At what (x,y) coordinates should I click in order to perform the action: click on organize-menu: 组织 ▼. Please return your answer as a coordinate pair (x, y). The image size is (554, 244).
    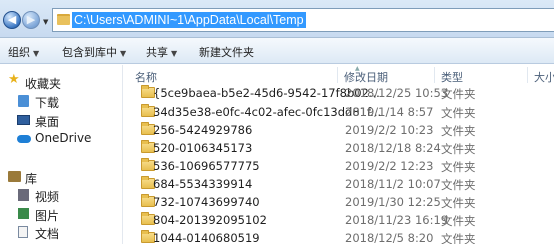
    Looking at the image, I should click on (23, 52).